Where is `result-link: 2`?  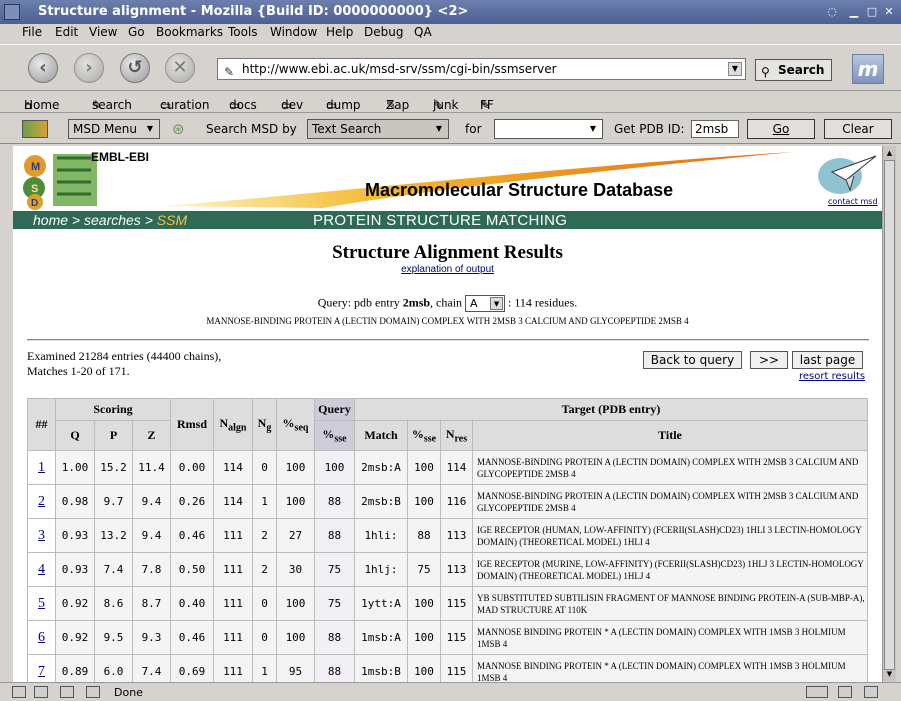
result-link: 2 is located at coordinates (41, 501).